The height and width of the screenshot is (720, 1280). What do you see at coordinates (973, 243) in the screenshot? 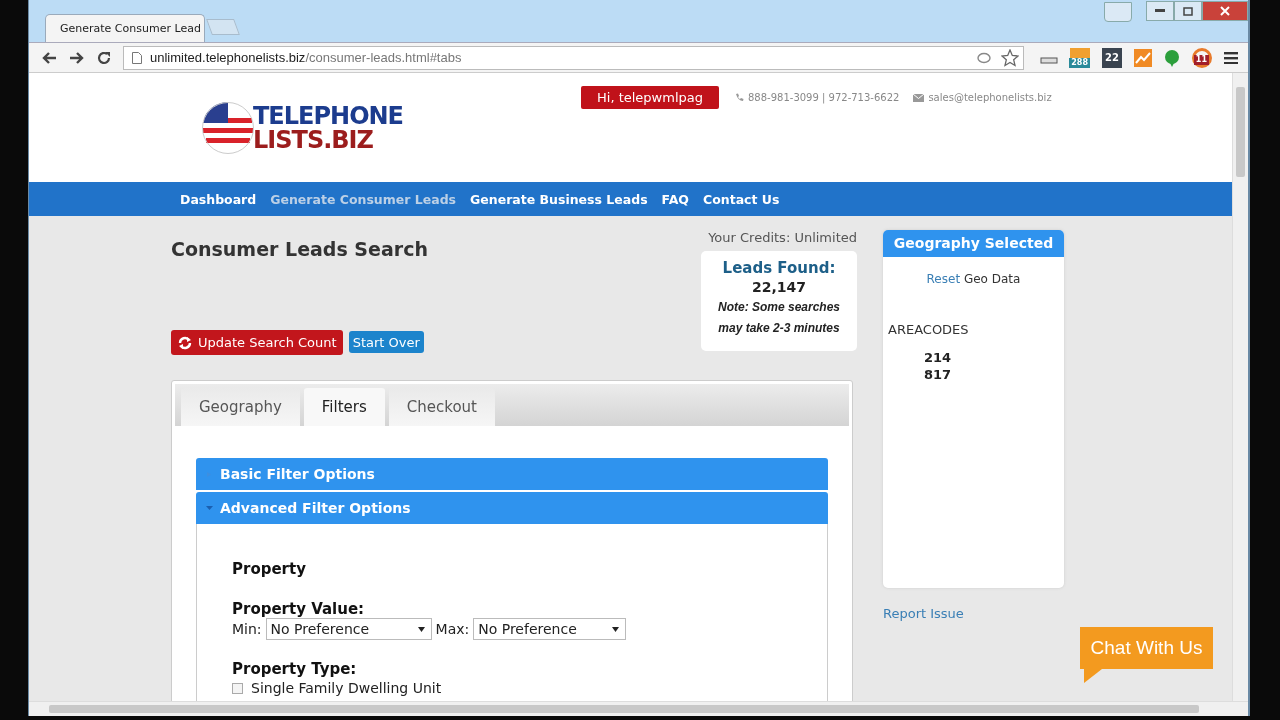
I see `card-header: Geography Selected` at bounding box center [973, 243].